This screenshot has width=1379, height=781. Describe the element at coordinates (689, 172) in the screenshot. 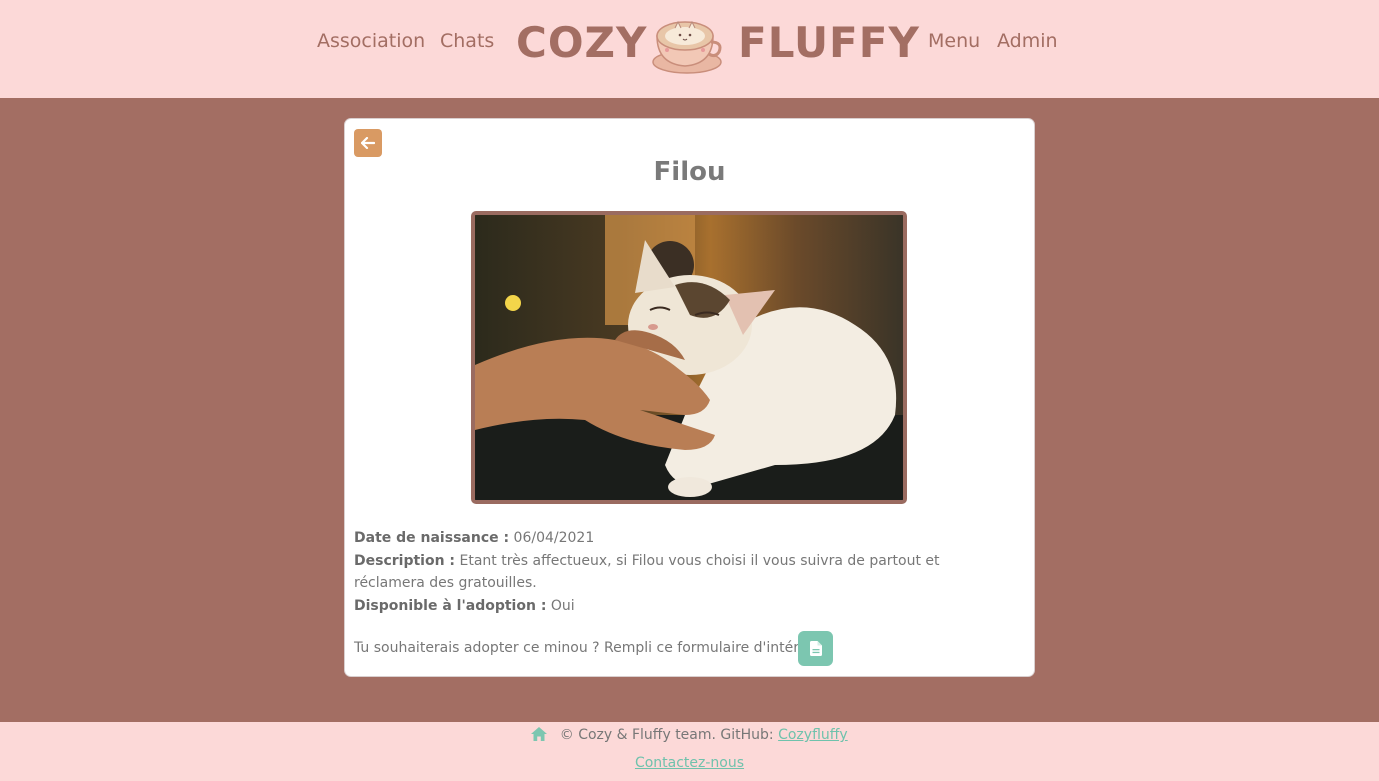

I see `cat-name-title: Filou` at that location.